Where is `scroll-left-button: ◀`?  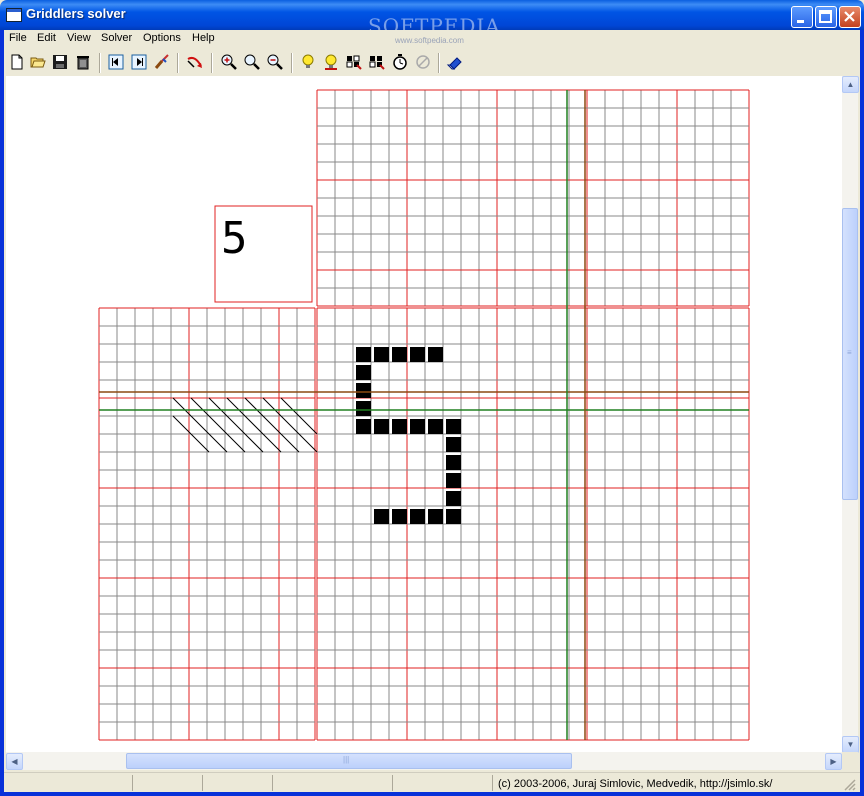
scroll-left-button: ◀ is located at coordinates (14, 761).